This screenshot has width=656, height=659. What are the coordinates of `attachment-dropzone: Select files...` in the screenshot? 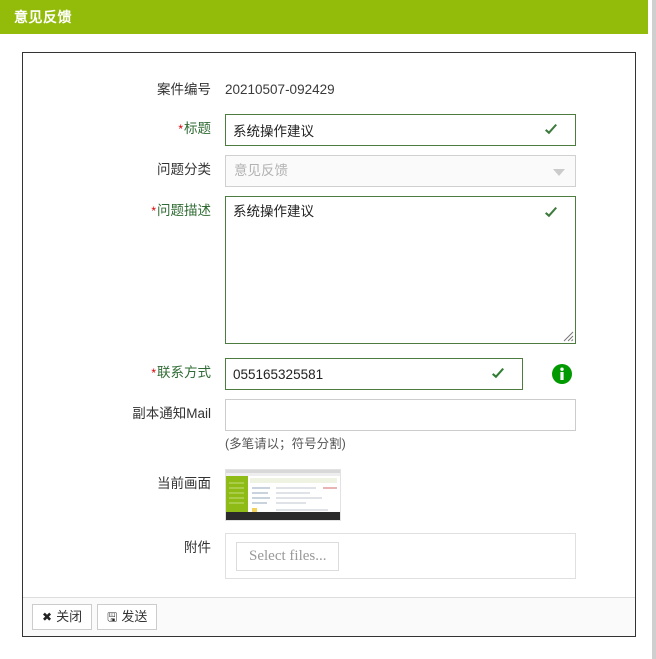 It's located at (400, 556).